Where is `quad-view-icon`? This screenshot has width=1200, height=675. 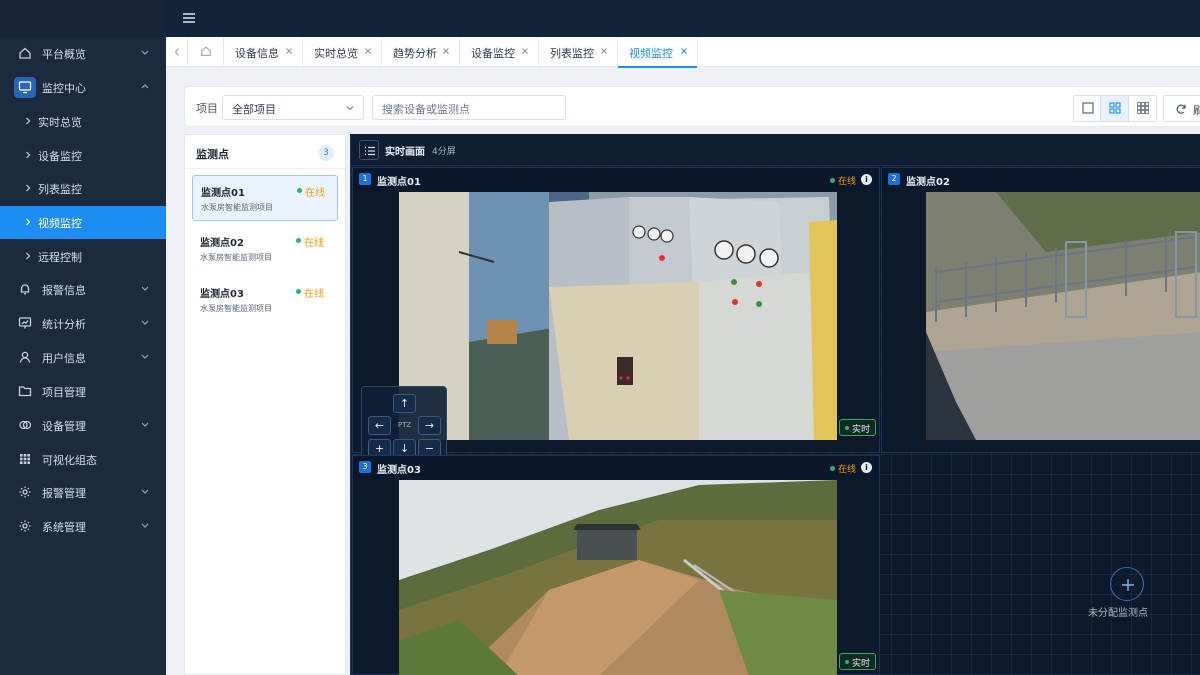 quad-view-icon is located at coordinates (1115, 108).